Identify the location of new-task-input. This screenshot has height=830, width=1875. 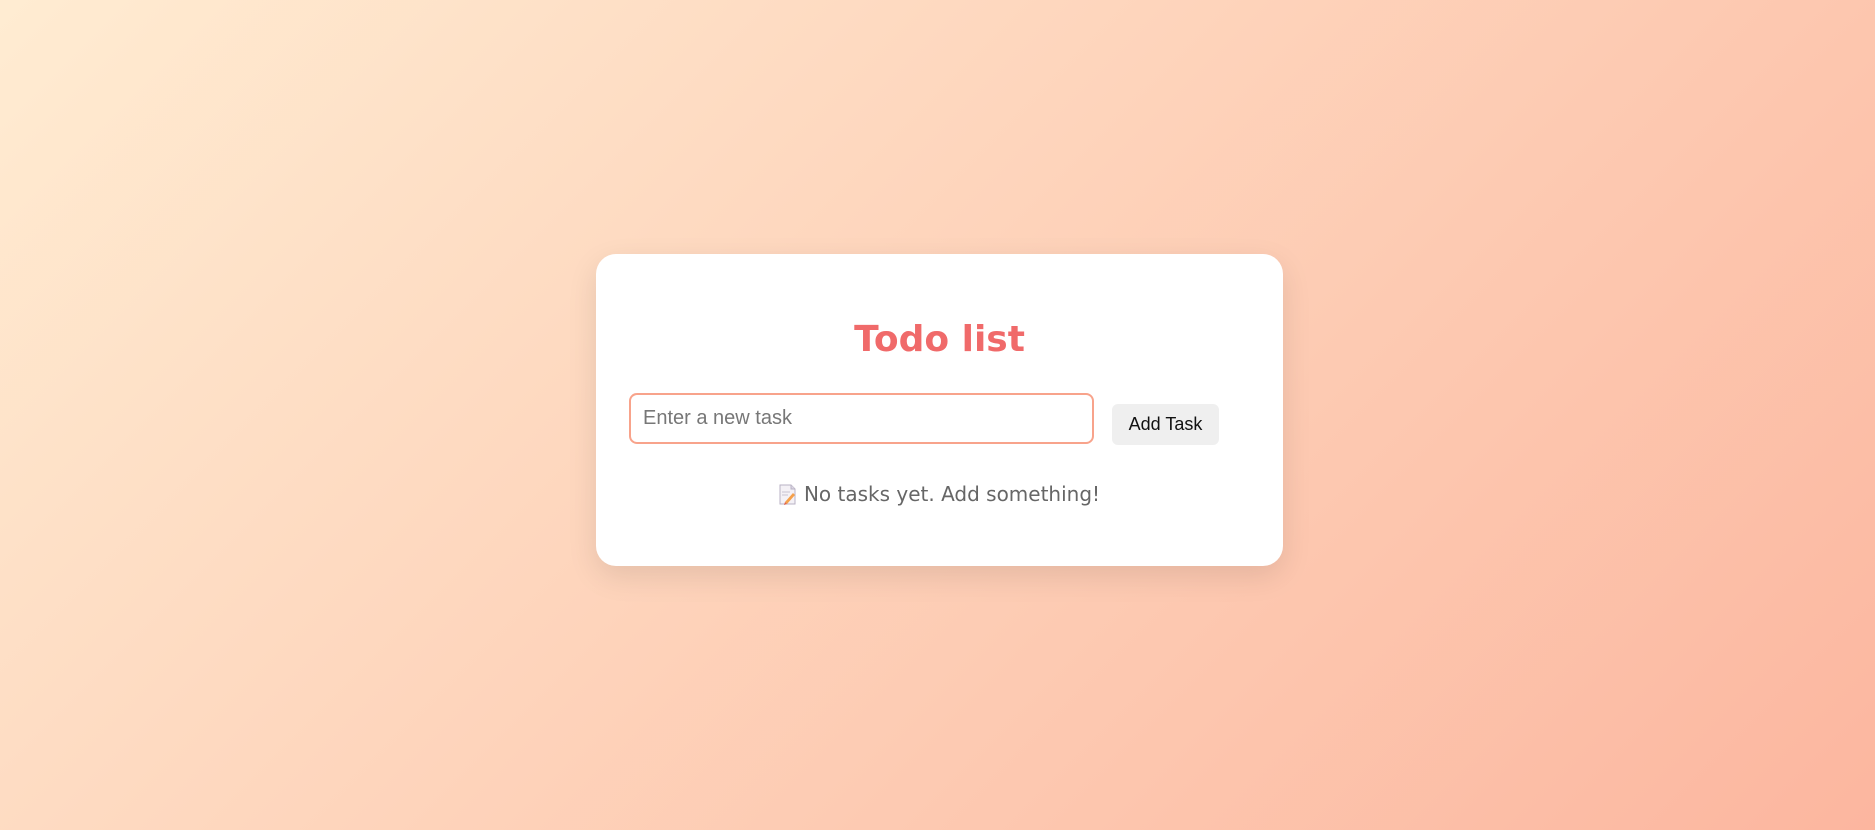
(861, 418).